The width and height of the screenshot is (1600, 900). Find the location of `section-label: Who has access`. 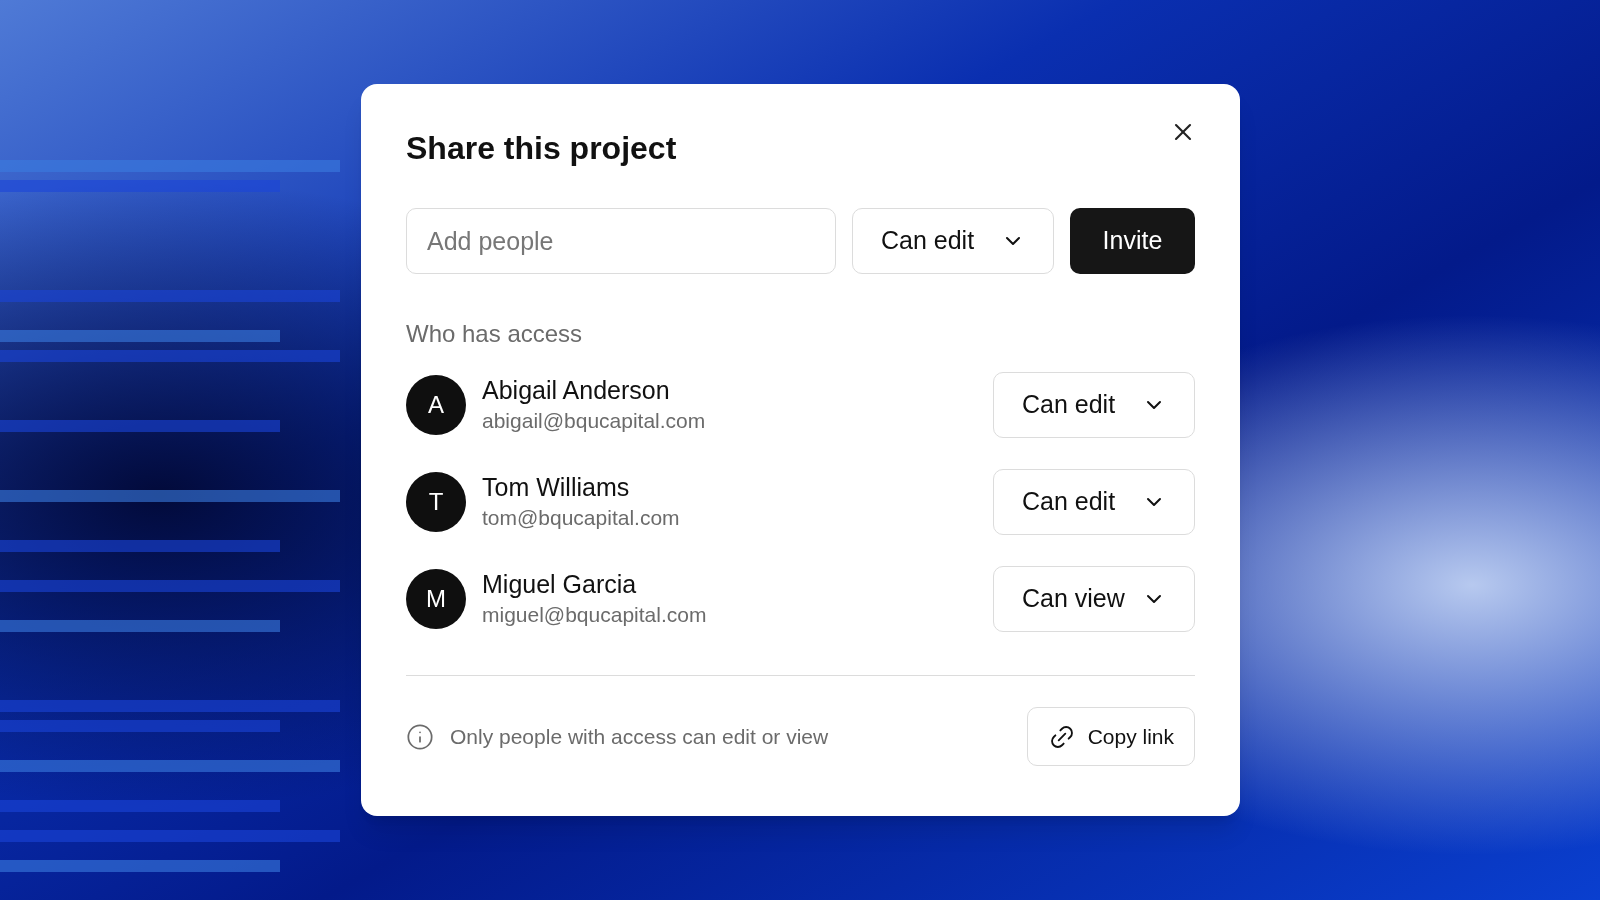

section-label: Who has access is located at coordinates (495, 334).